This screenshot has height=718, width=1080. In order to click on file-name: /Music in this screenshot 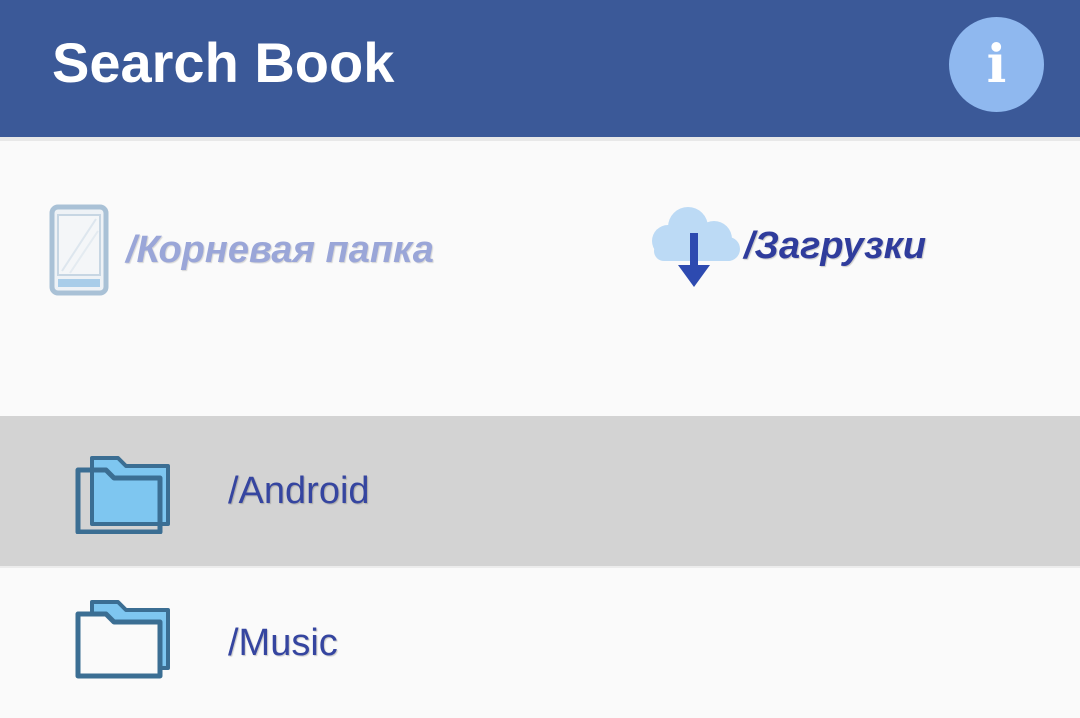, I will do `click(283, 643)`.